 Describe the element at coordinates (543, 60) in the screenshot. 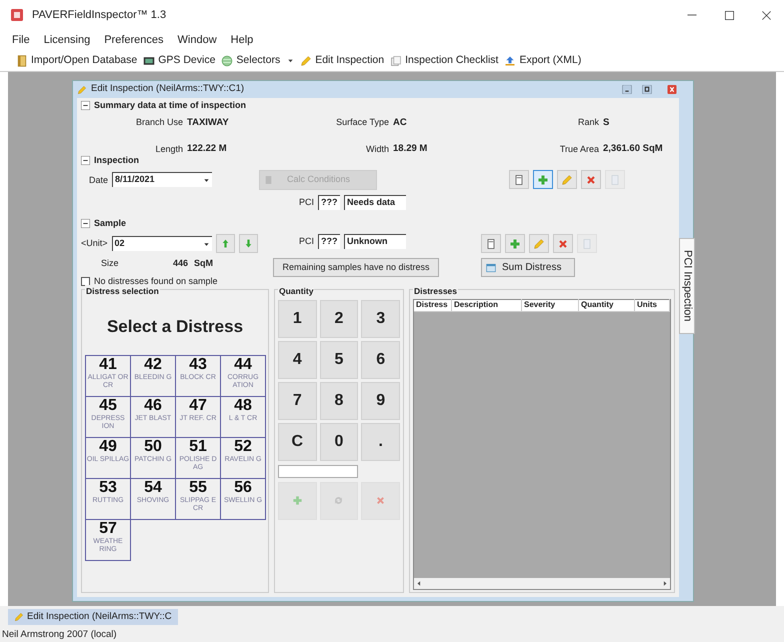

I see `toolbar-button: Export (XML)` at that location.